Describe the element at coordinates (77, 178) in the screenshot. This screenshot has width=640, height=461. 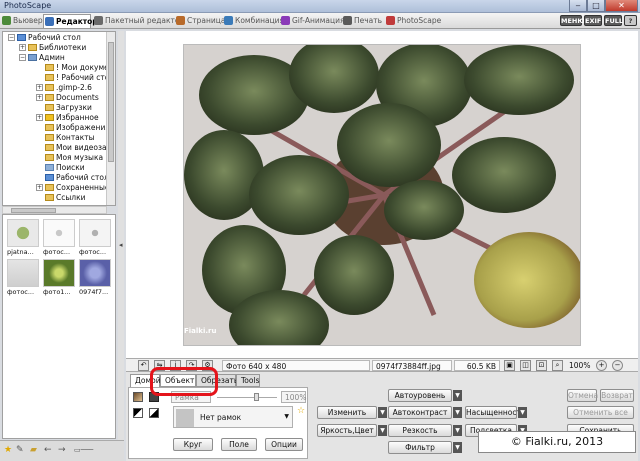
I see `tree-item-desktop-2: Рабочий стол` at that location.